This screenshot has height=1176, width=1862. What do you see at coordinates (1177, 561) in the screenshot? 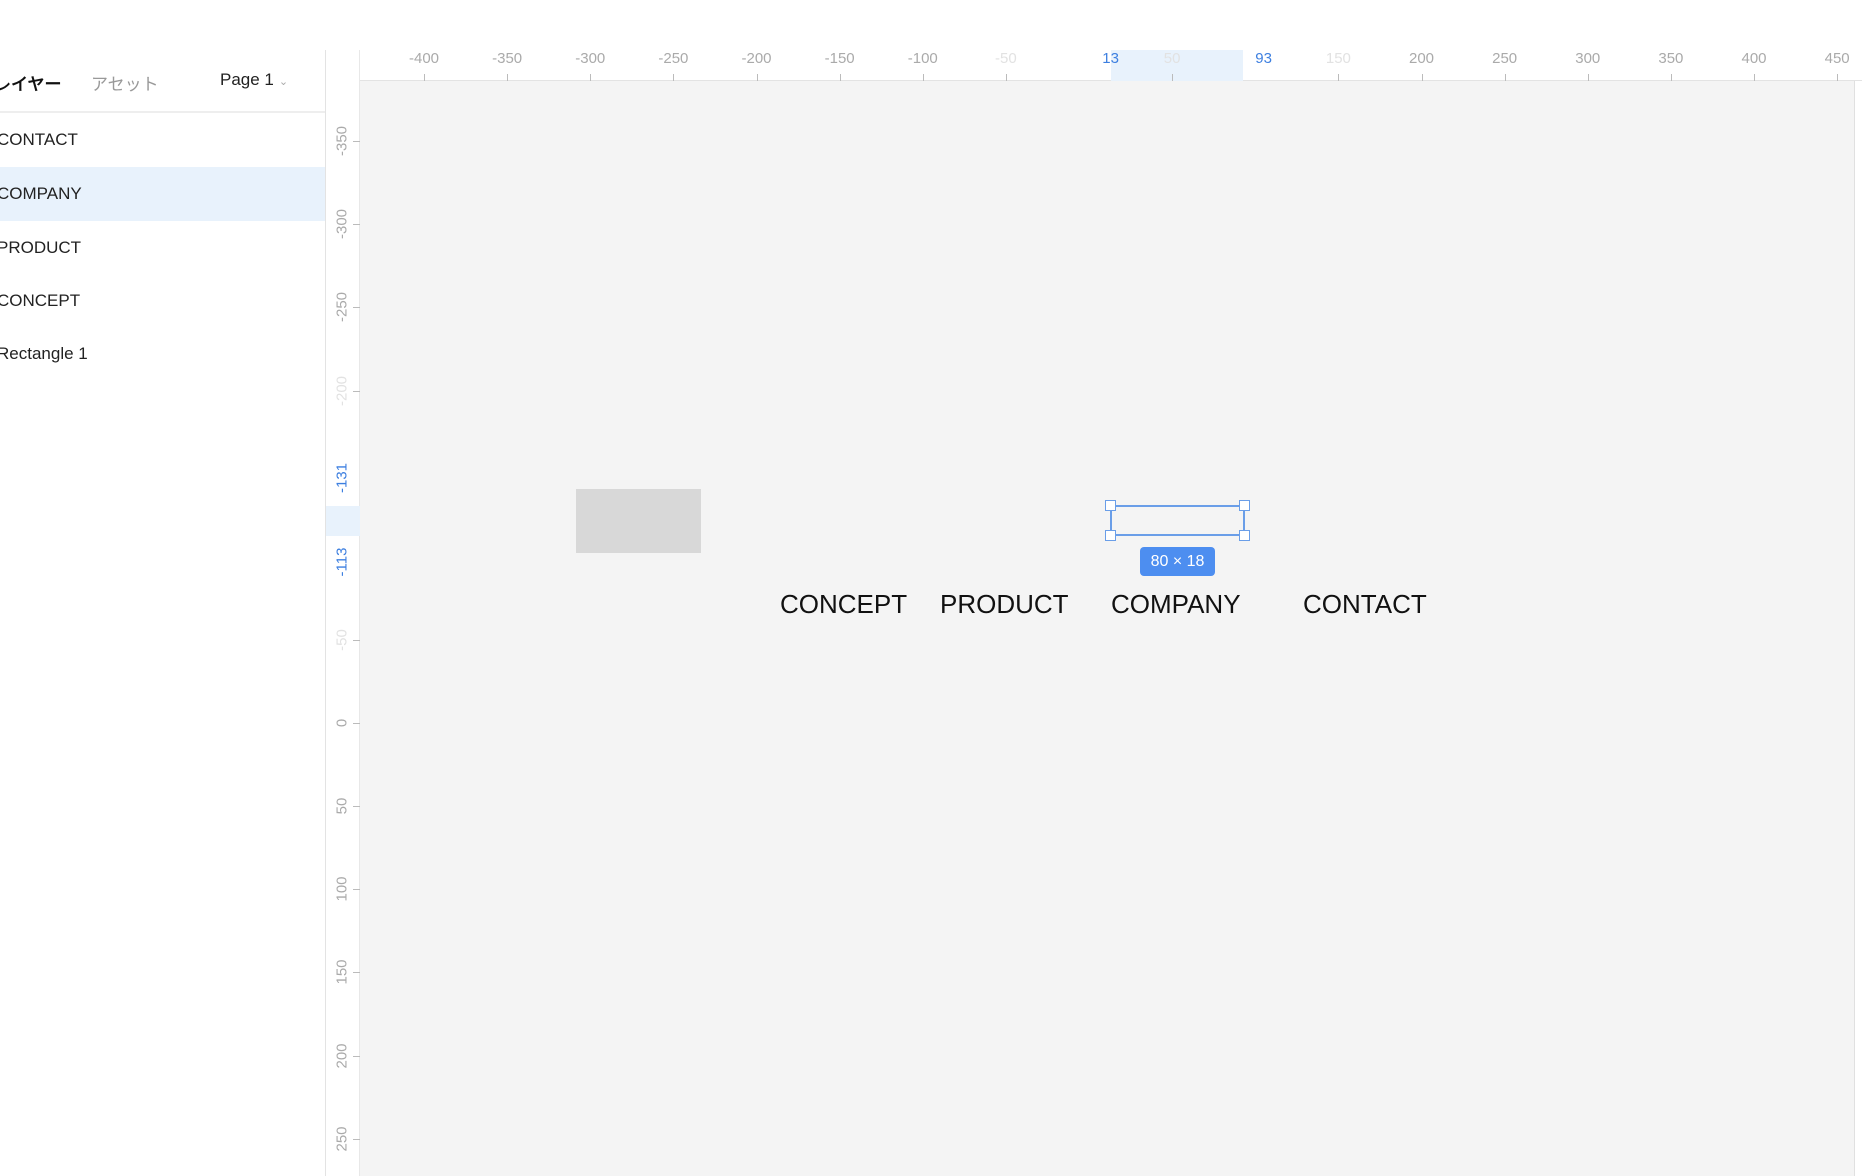
I see `size-badge: 80 × 18` at bounding box center [1177, 561].